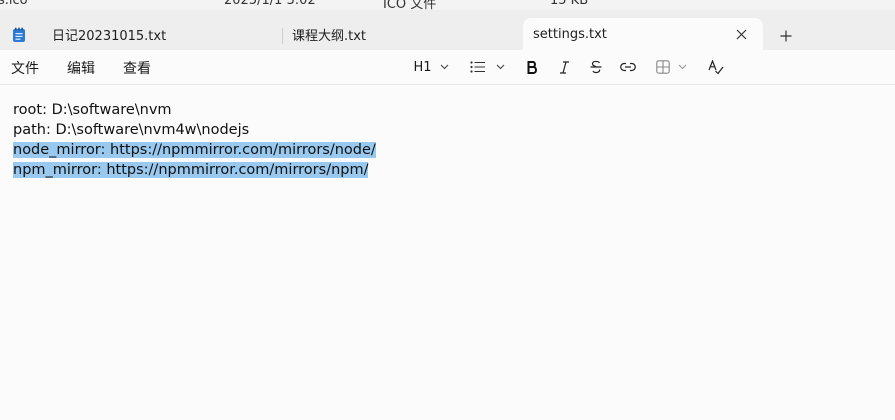  I want to click on link-icon, so click(628, 67).